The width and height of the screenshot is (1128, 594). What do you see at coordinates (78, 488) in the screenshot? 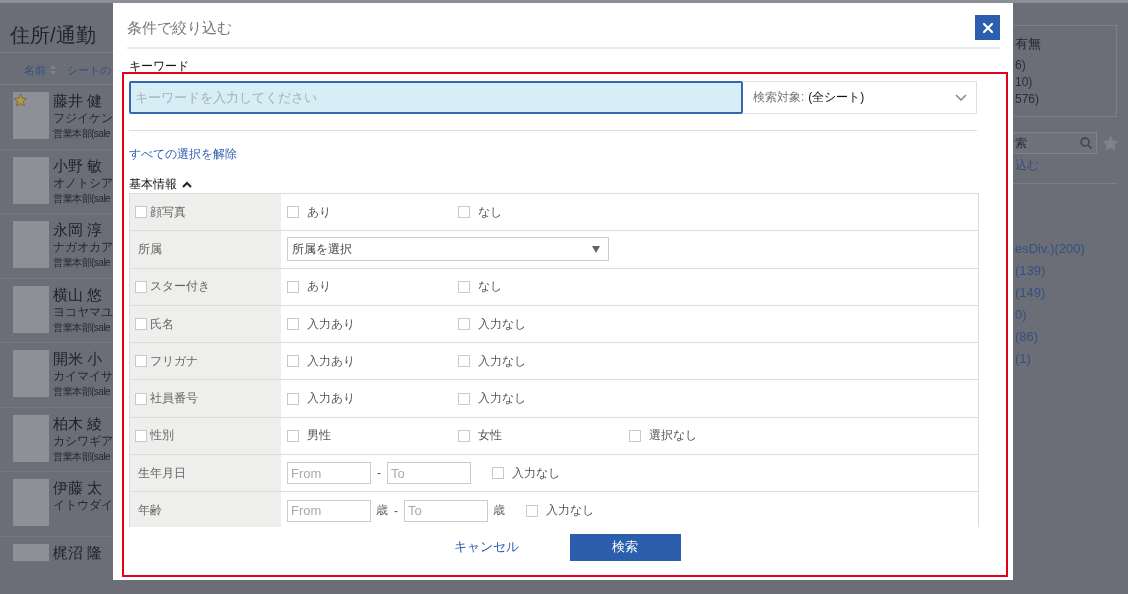
I see `person-name: 伊藤 太` at bounding box center [78, 488].